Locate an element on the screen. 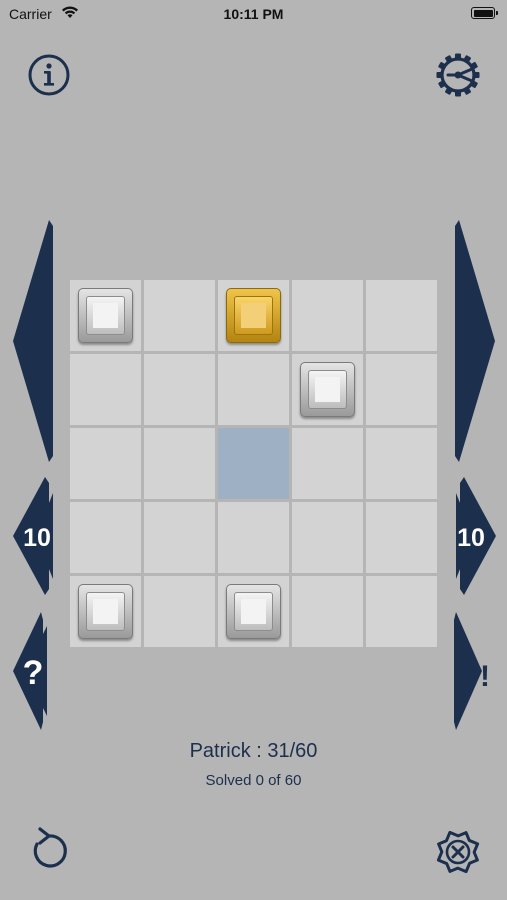 The width and height of the screenshot is (507, 900). gear-x-icon is located at coordinates (458, 852).